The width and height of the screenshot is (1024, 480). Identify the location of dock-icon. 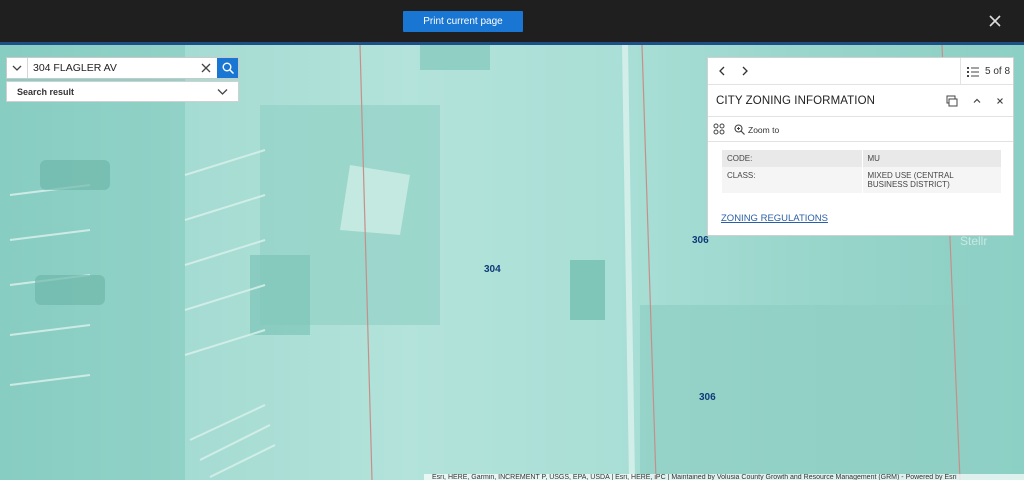
(952, 101).